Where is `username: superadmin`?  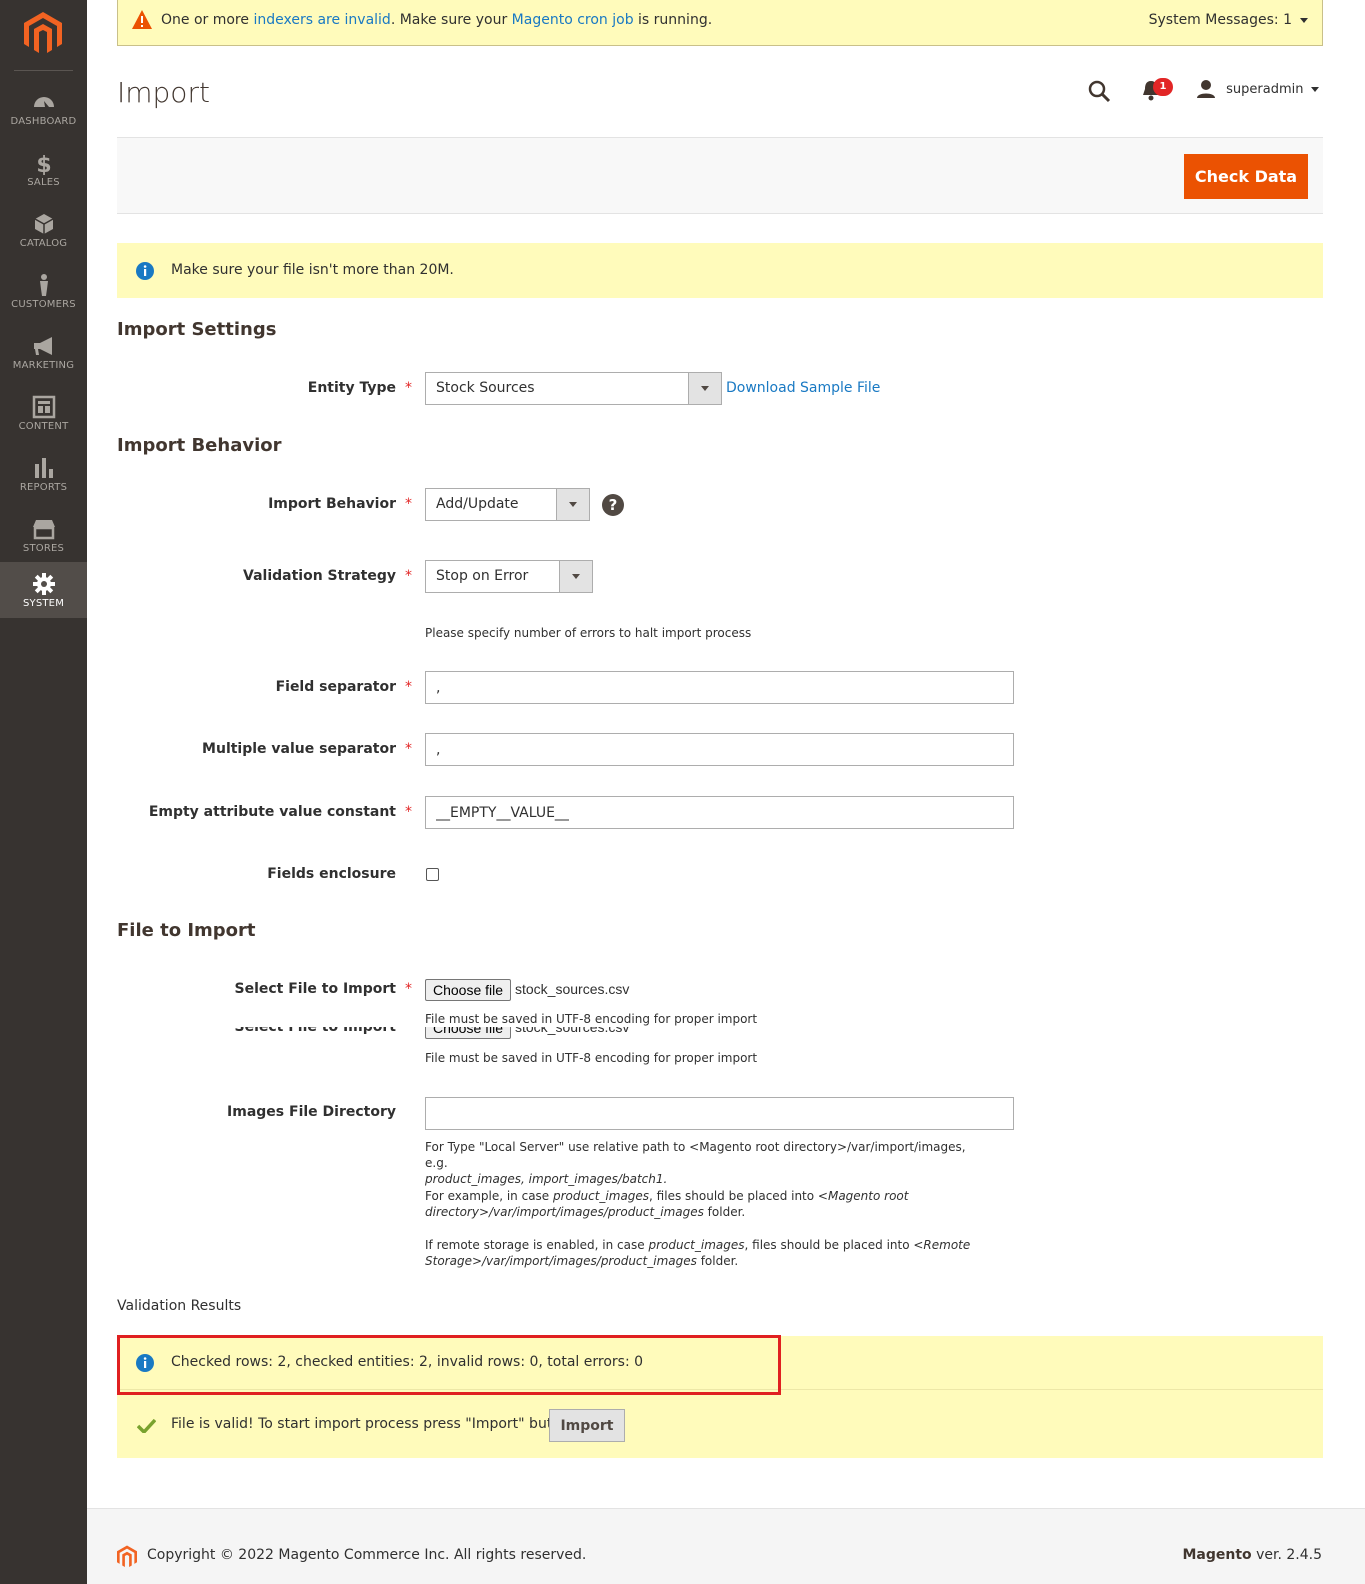 username: superadmin is located at coordinates (1265, 89).